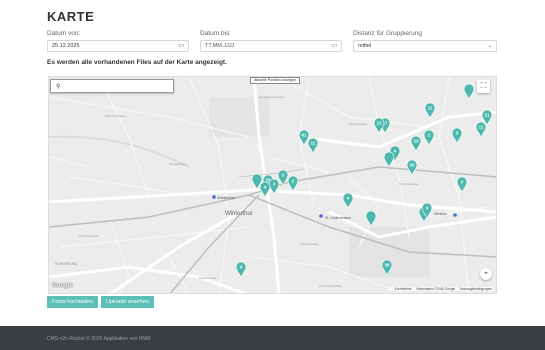  Describe the element at coordinates (338, 218) in the screenshot. I see `place-label: St. Gallerstrasse` at that location.